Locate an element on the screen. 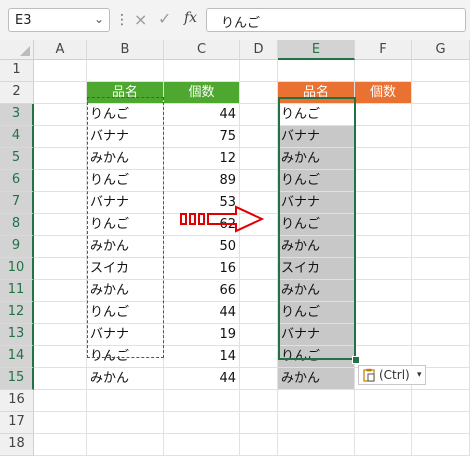 This screenshot has height=456, width=470. cell-c17 is located at coordinates (202, 423).